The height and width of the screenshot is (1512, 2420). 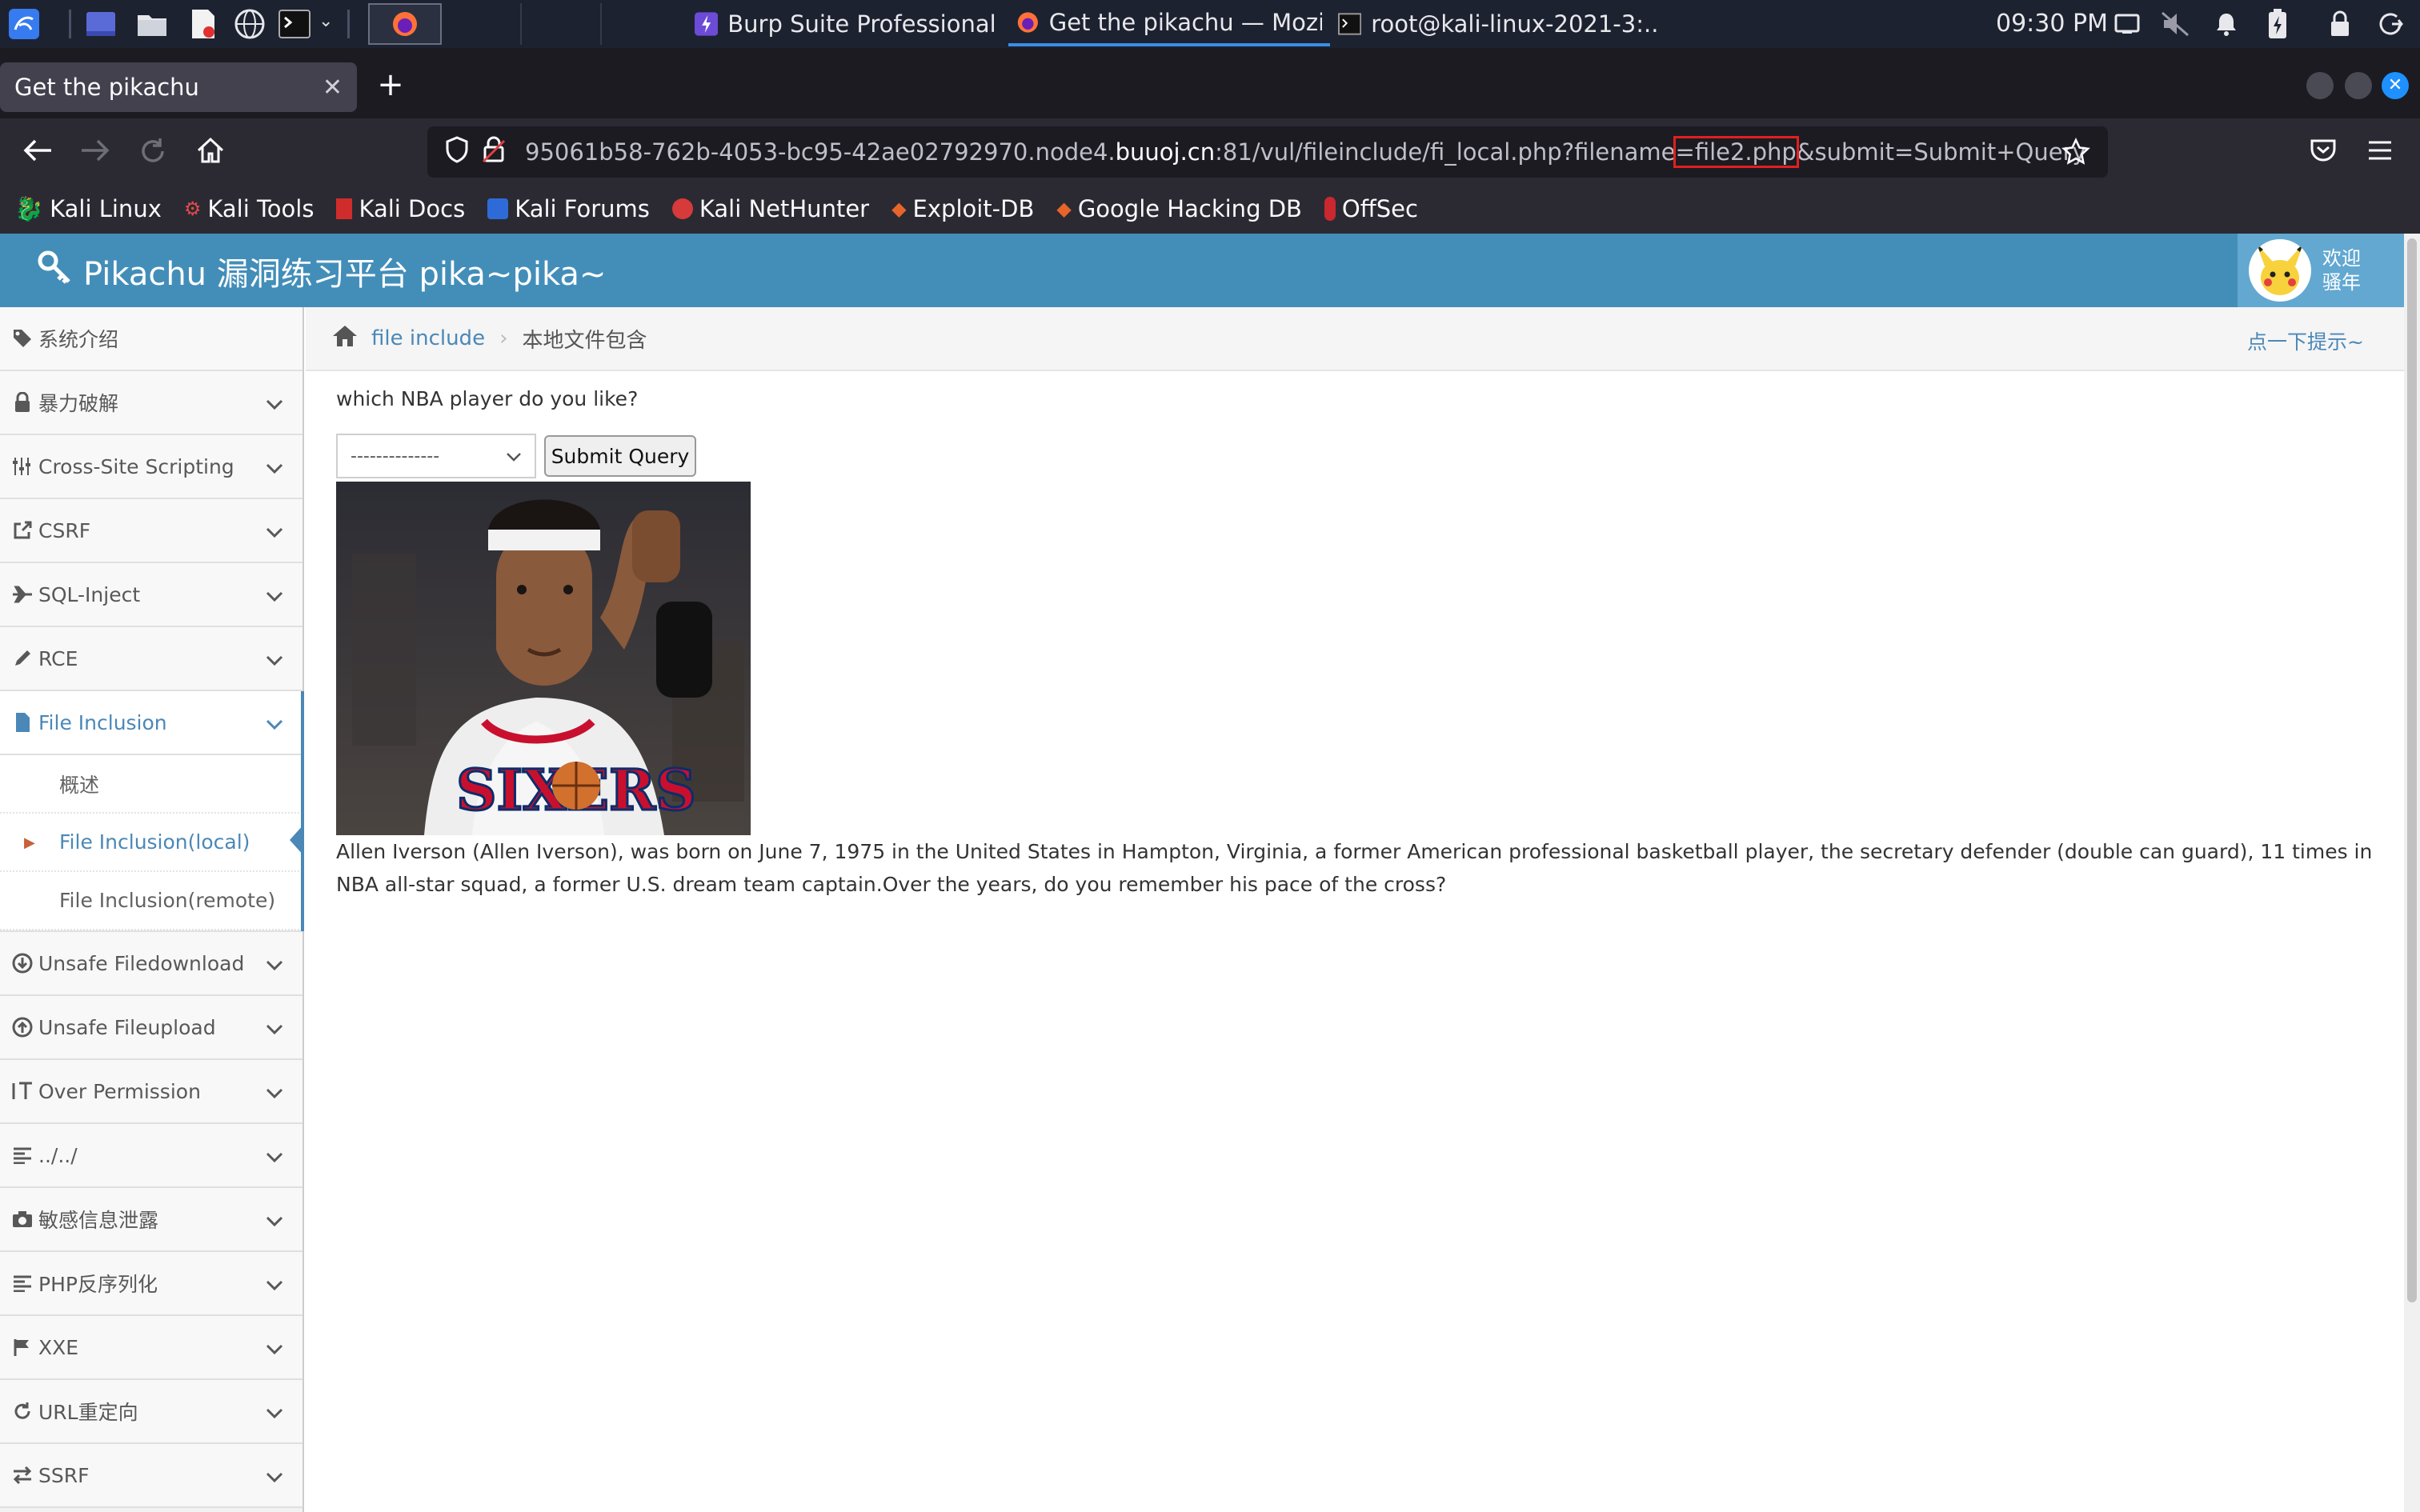 I want to click on sidebar-subitem-local: ▶ File Inclusion(local), so click(x=151, y=843).